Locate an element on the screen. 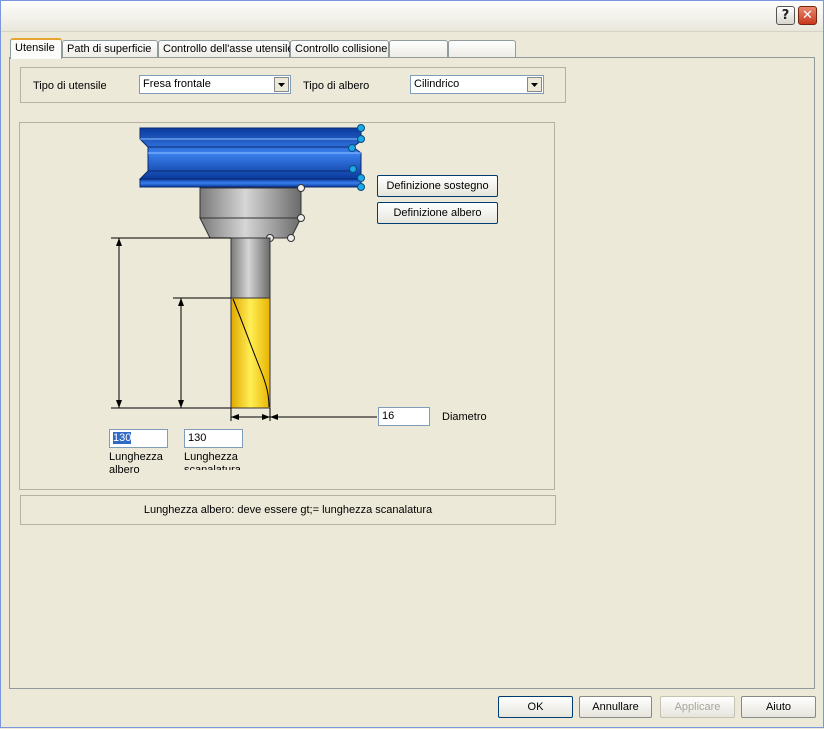 Image resolution: width=824 pixels, height=729 pixels. flute-length-label-line1: Lunghezza is located at coordinates (211, 457).